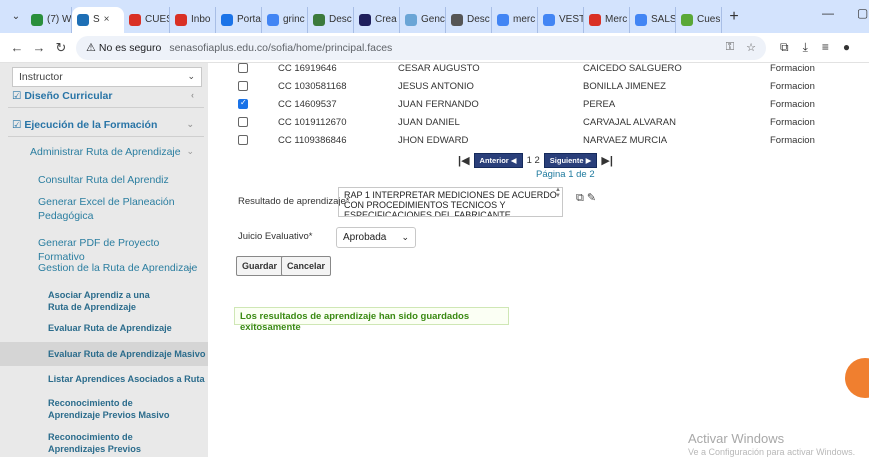  Describe the element at coordinates (498, 160) in the screenshot. I see `previous-page-button: Anterior ◀` at that location.